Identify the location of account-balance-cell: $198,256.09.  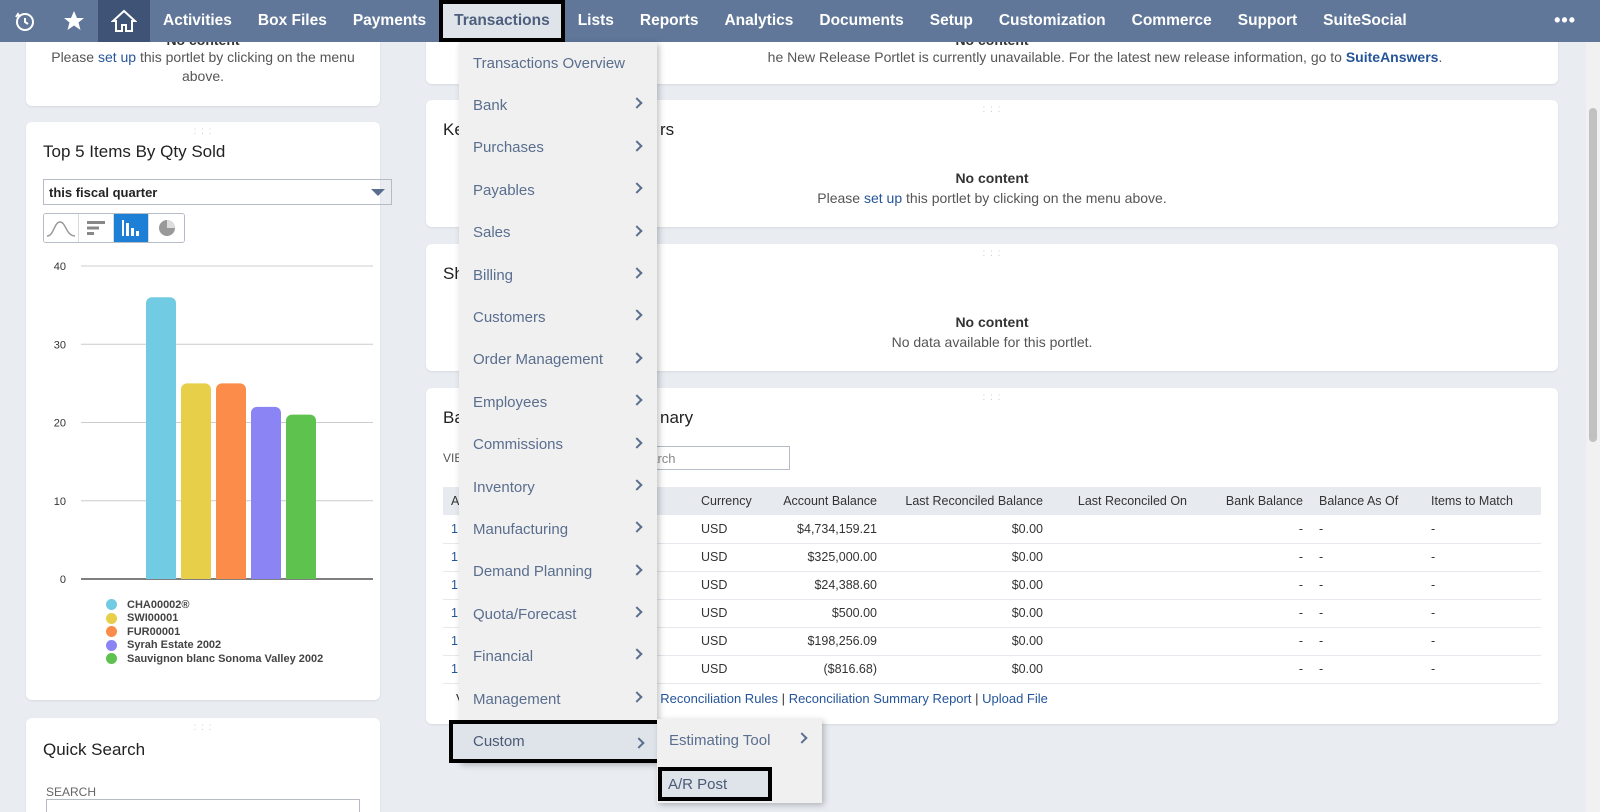
(829, 641).